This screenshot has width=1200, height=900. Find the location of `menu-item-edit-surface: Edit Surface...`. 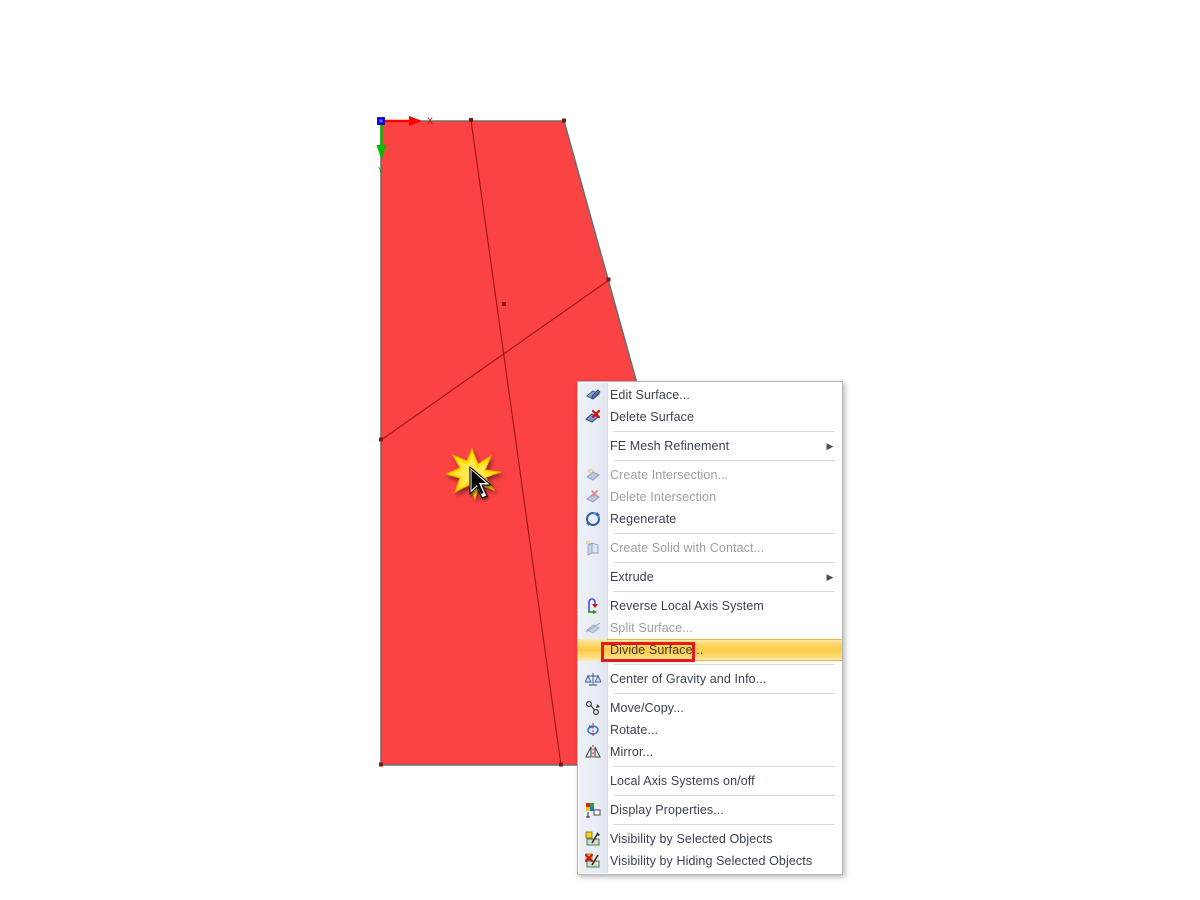

menu-item-edit-surface: Edit Surface... is located at coordinates (710, 395).